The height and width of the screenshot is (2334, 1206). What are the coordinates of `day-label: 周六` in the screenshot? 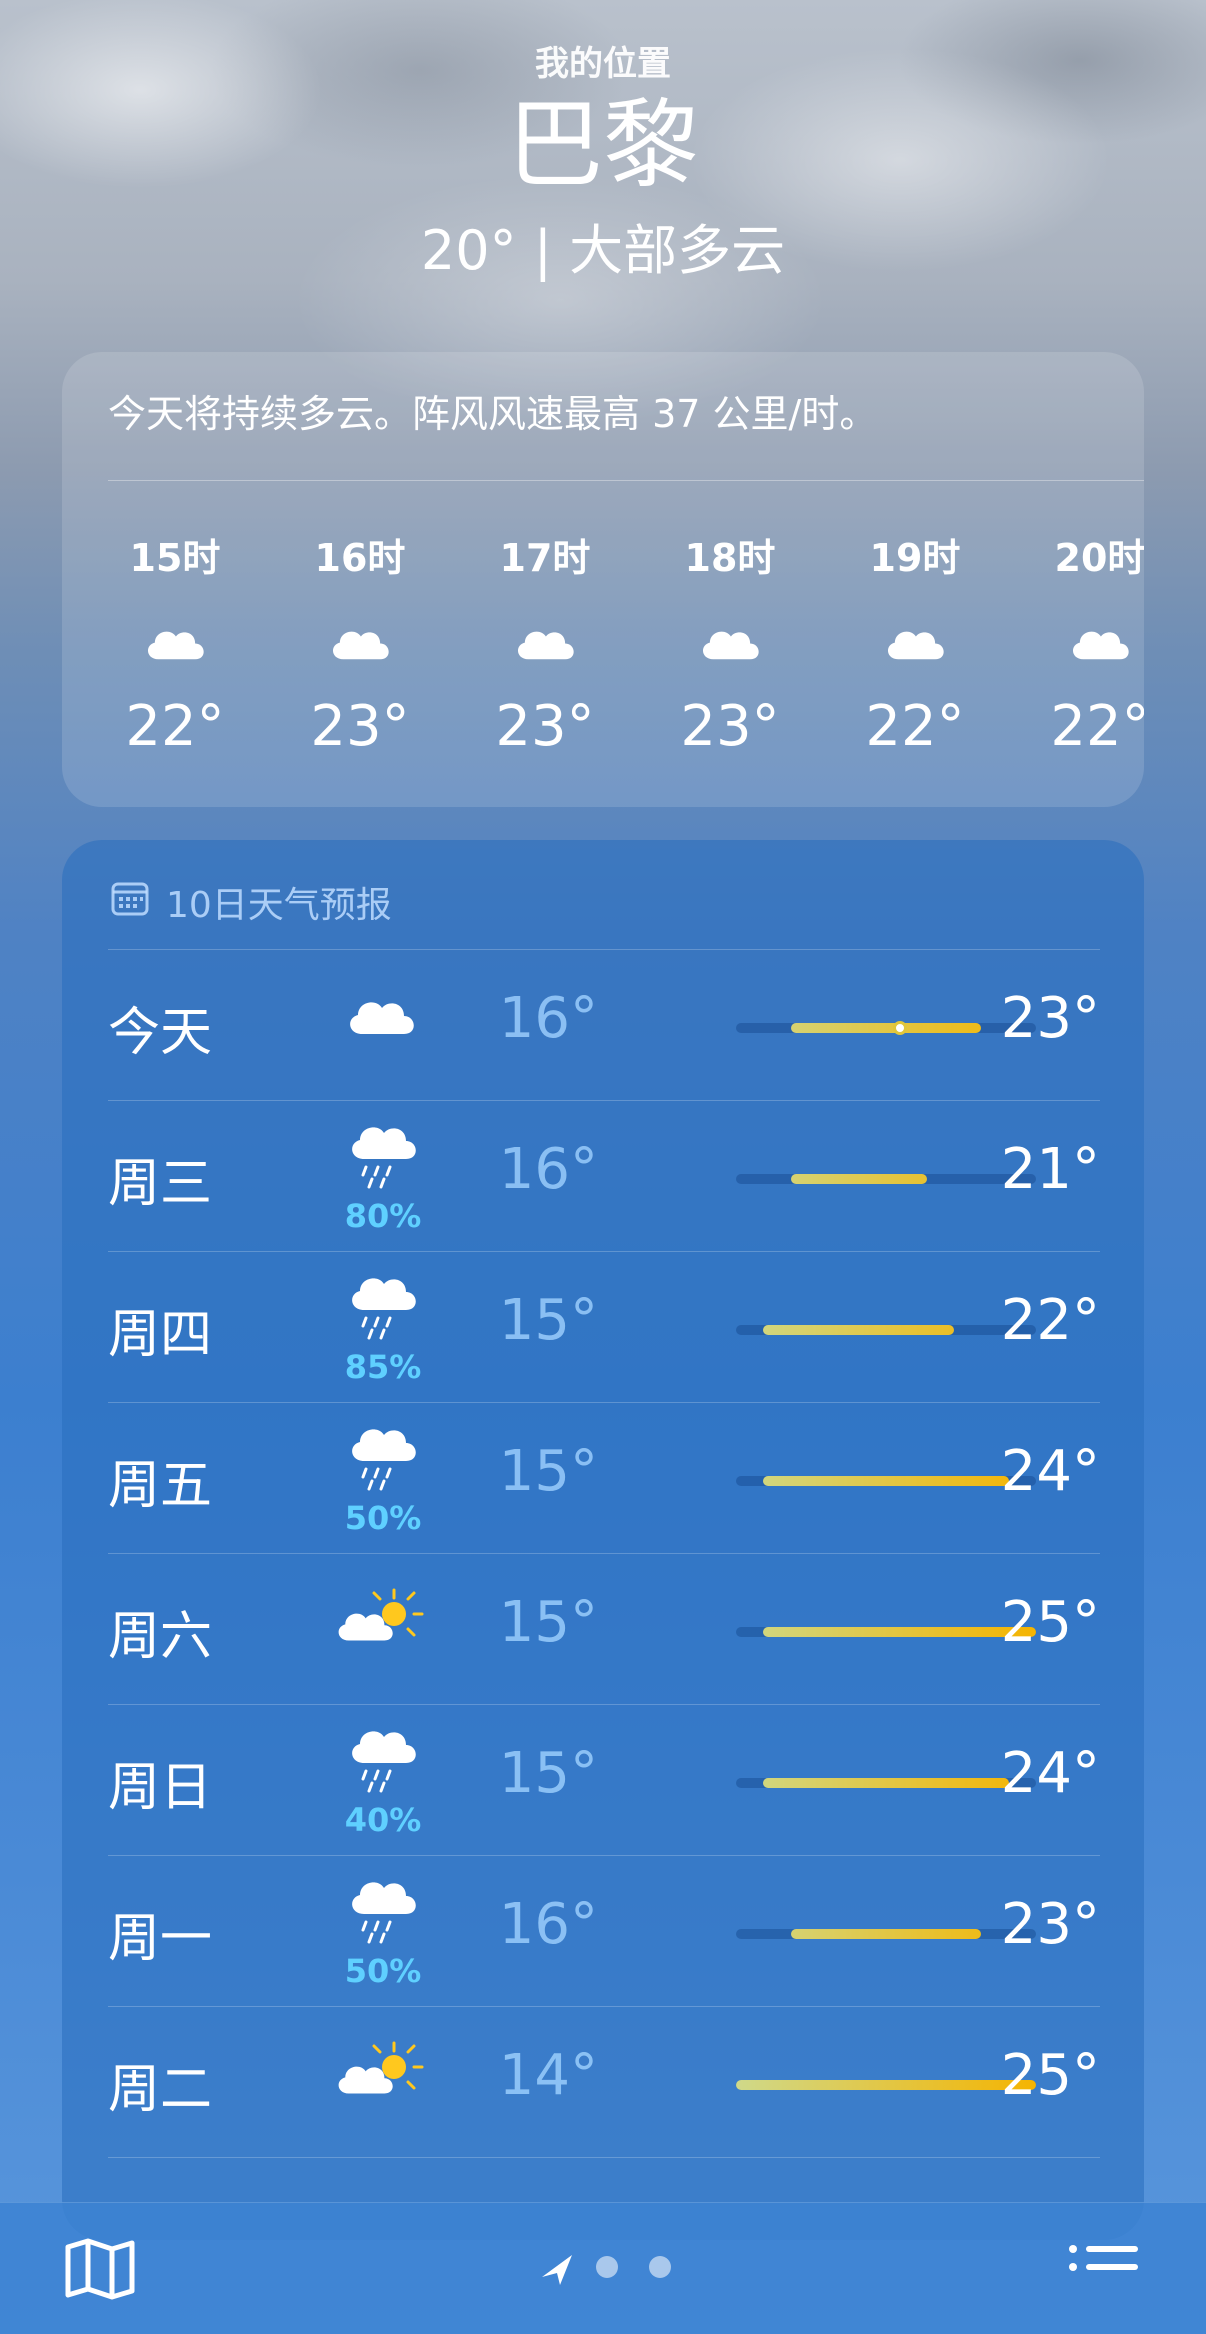 It's located at (160, 1637).